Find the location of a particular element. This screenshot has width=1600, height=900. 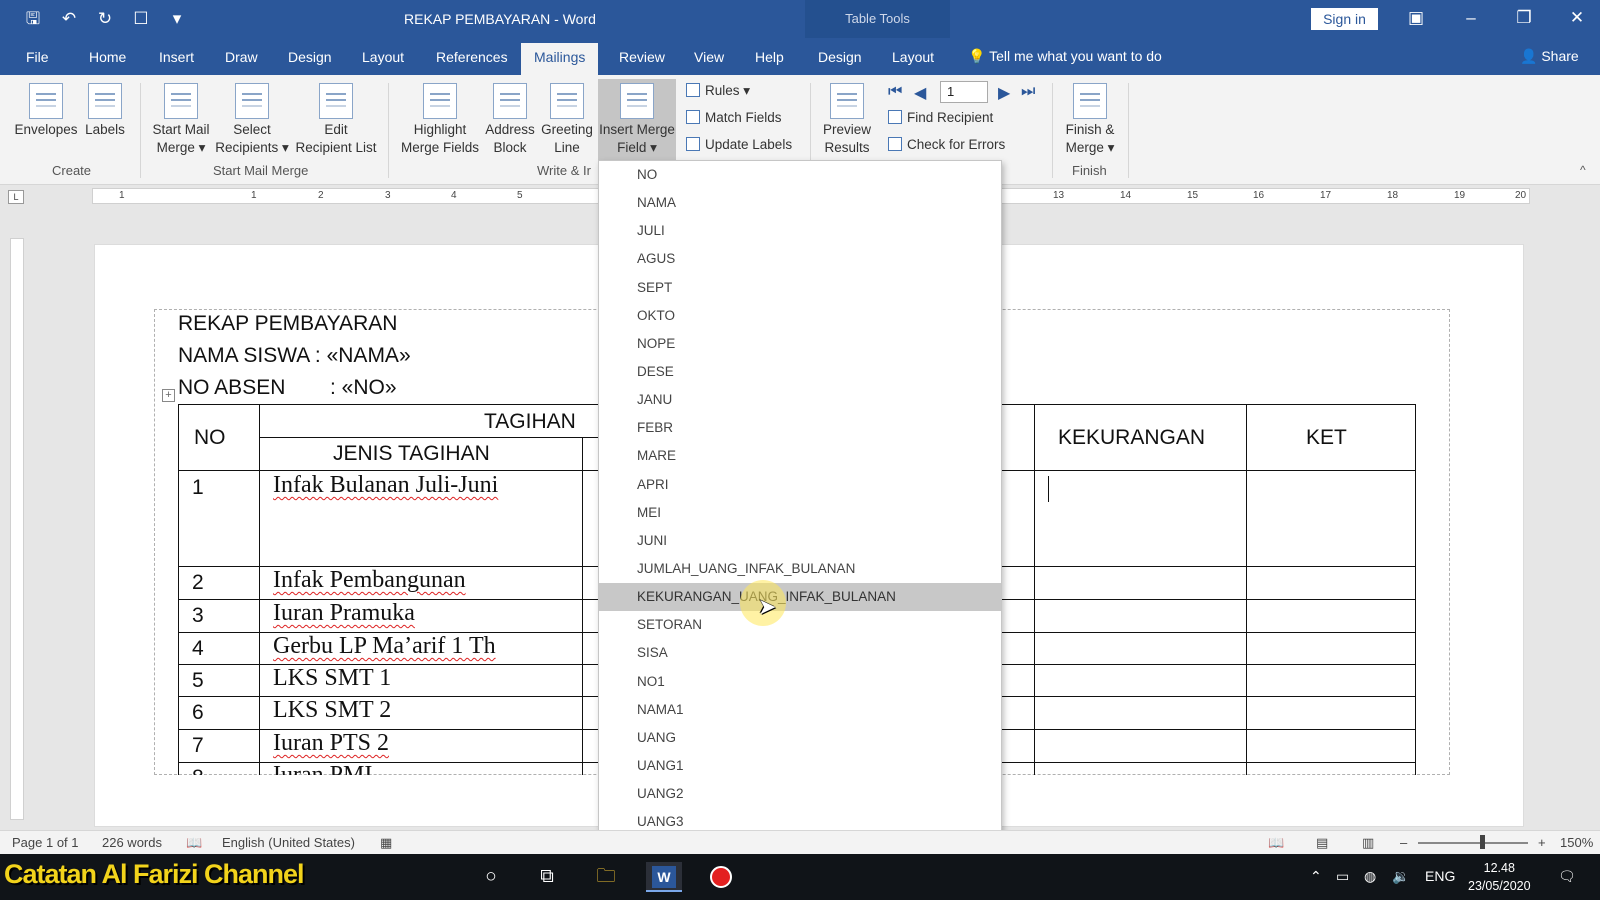

customize-qat-icon: ▾ is located at coordinates (177, 19).